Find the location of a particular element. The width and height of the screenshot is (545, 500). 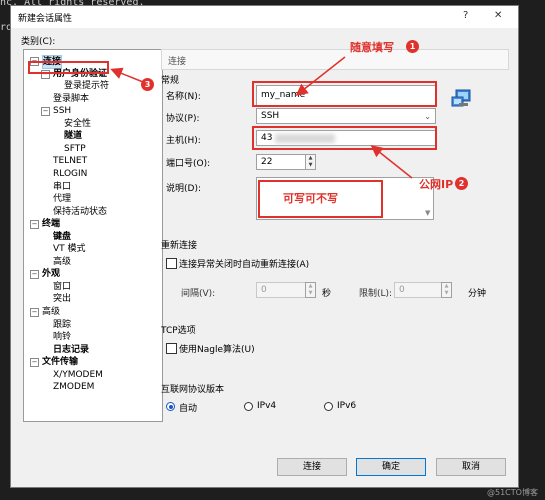

annotation-box-auth is located at coordinates (68, 67).